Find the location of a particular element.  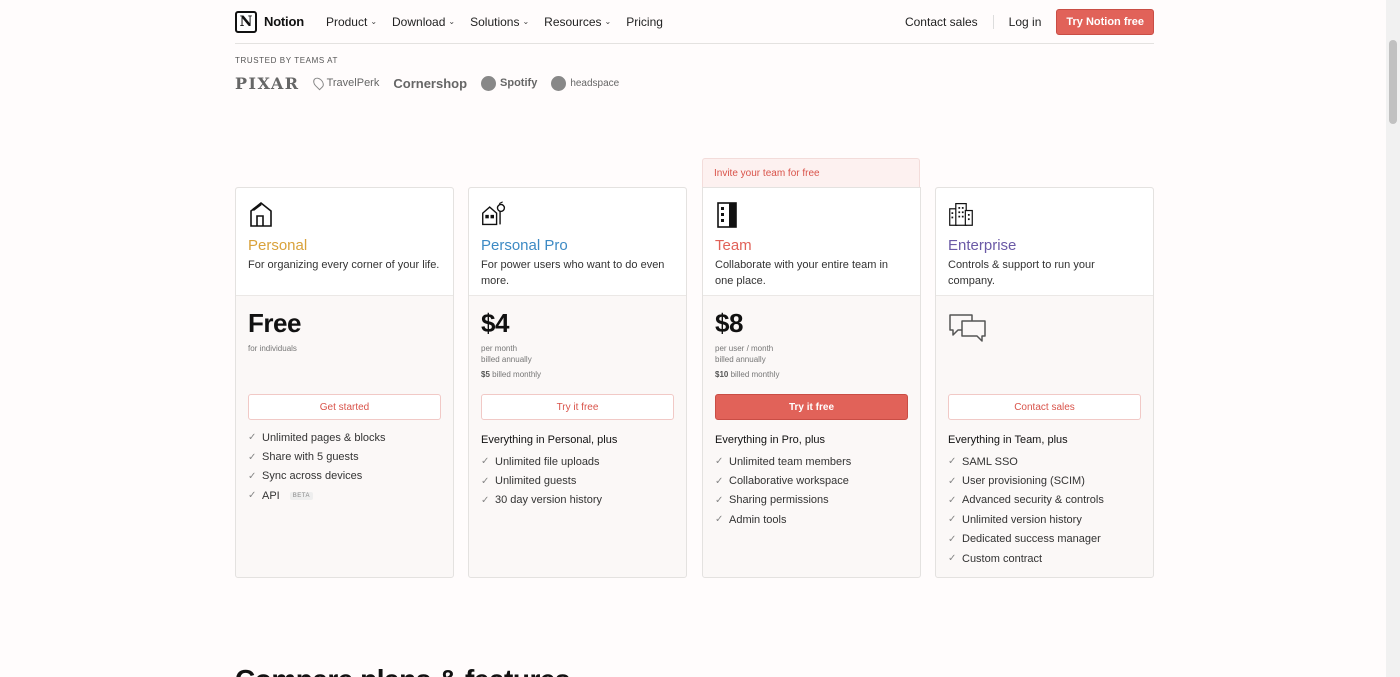

plan-name: Team is located at coordinates (733, 245).